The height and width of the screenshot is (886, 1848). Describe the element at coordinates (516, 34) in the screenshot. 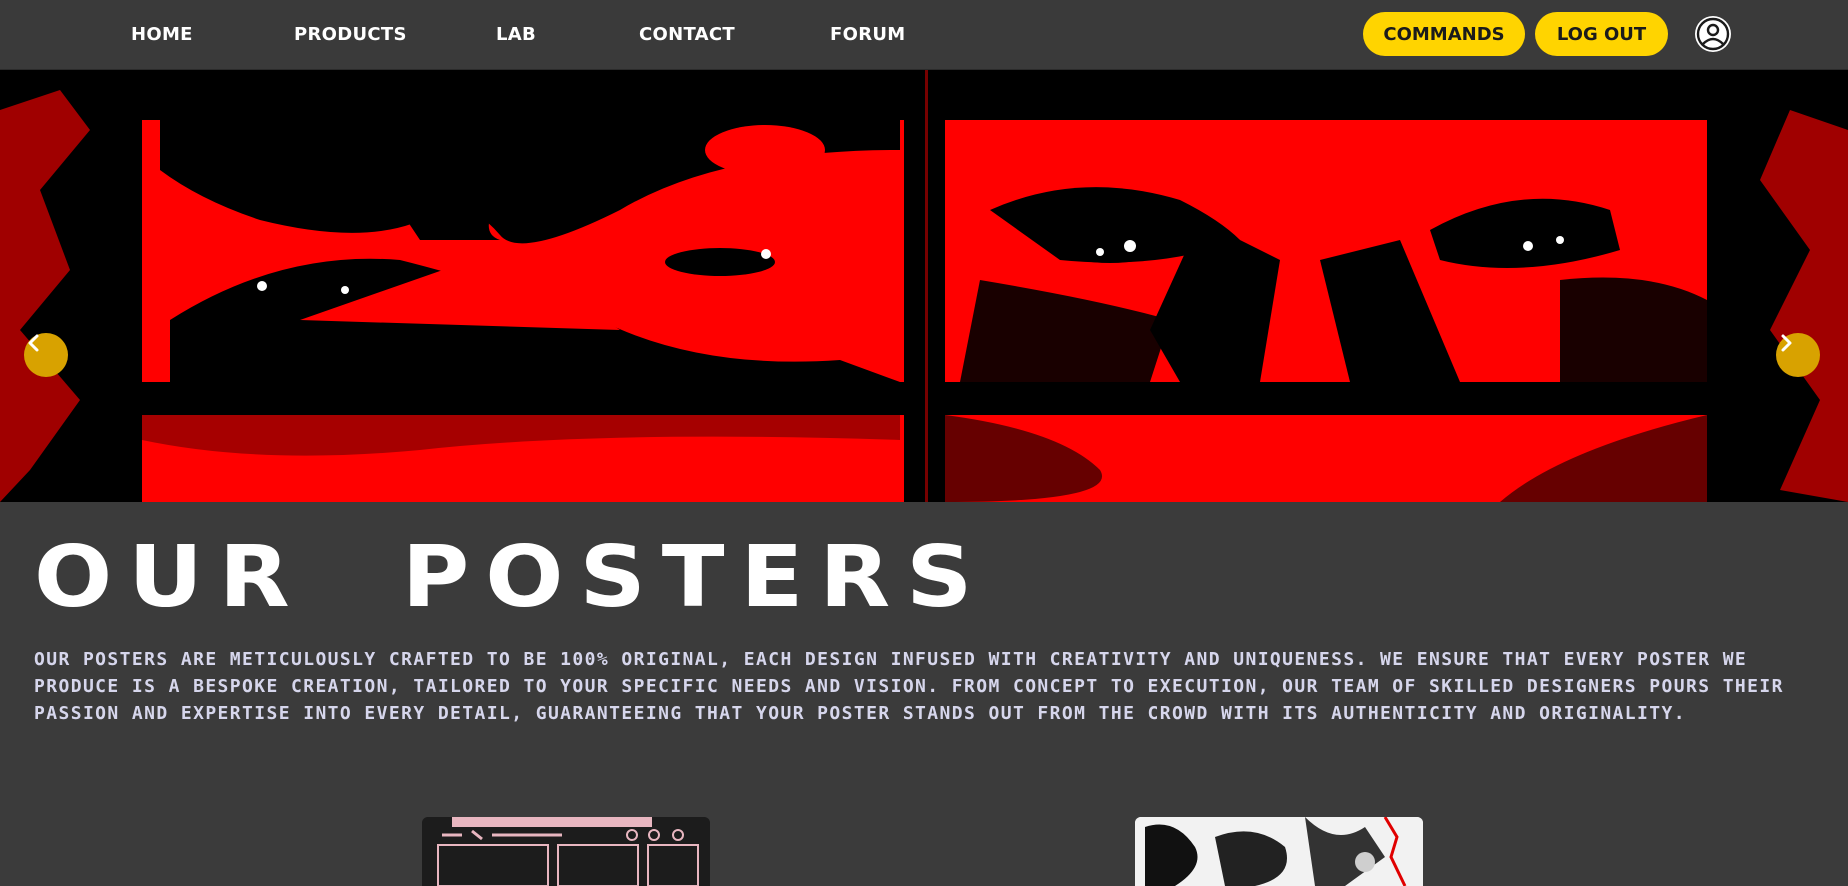

I see `nav-lab-link: LAB` at that location.